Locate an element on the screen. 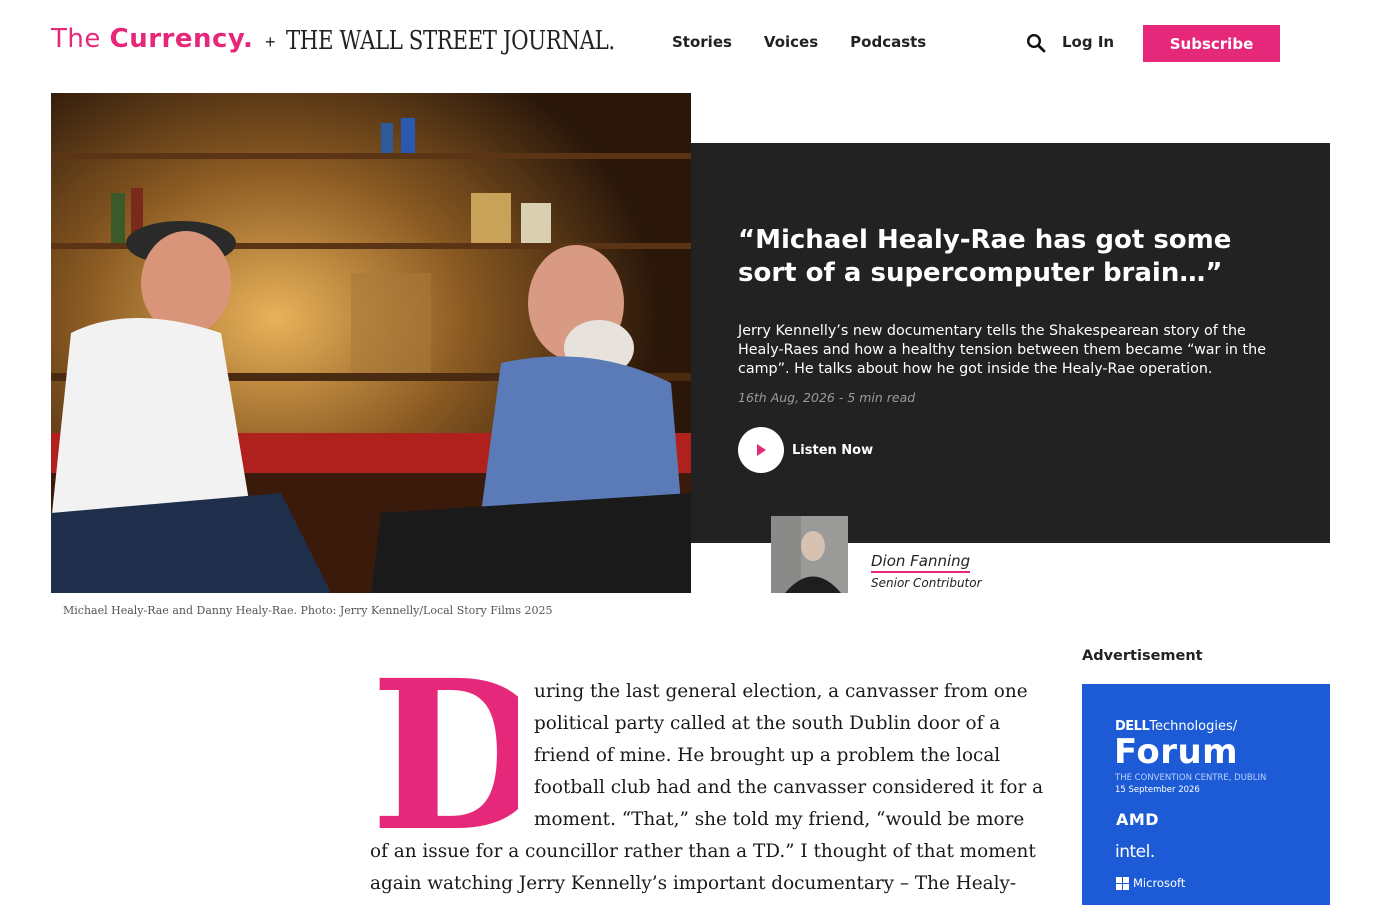 Image resolution: width=1381 pixels, height=905 pixels. svg-text: D is located at coordinates (444, 756).